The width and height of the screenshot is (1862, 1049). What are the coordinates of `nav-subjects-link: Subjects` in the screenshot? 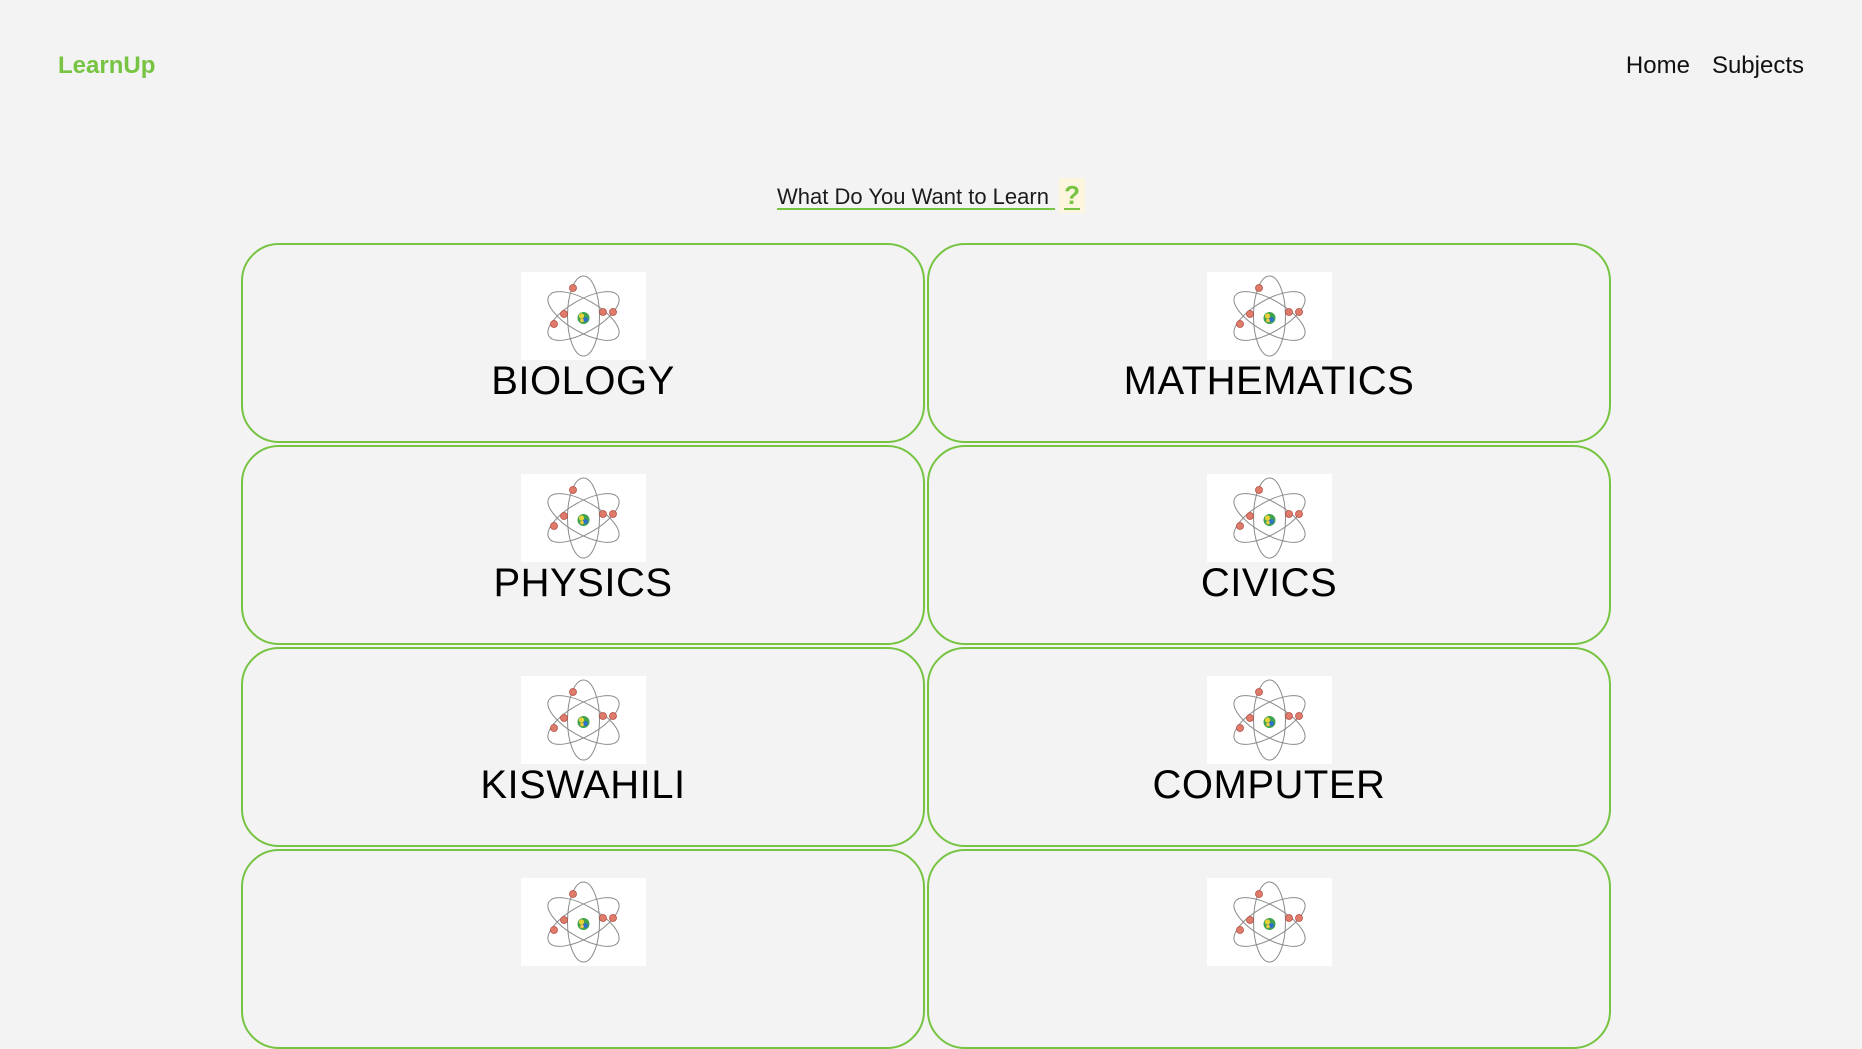 It's located at (1758, 66).